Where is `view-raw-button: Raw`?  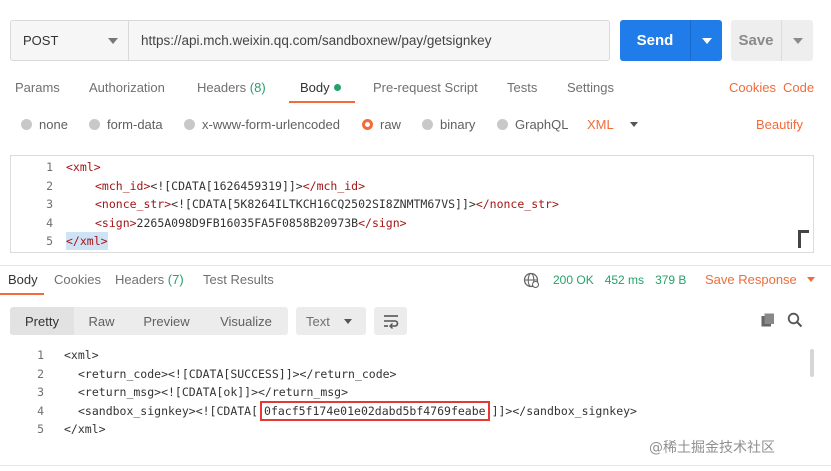
view-raw-button: Raw is located at coordinates (101, 321).